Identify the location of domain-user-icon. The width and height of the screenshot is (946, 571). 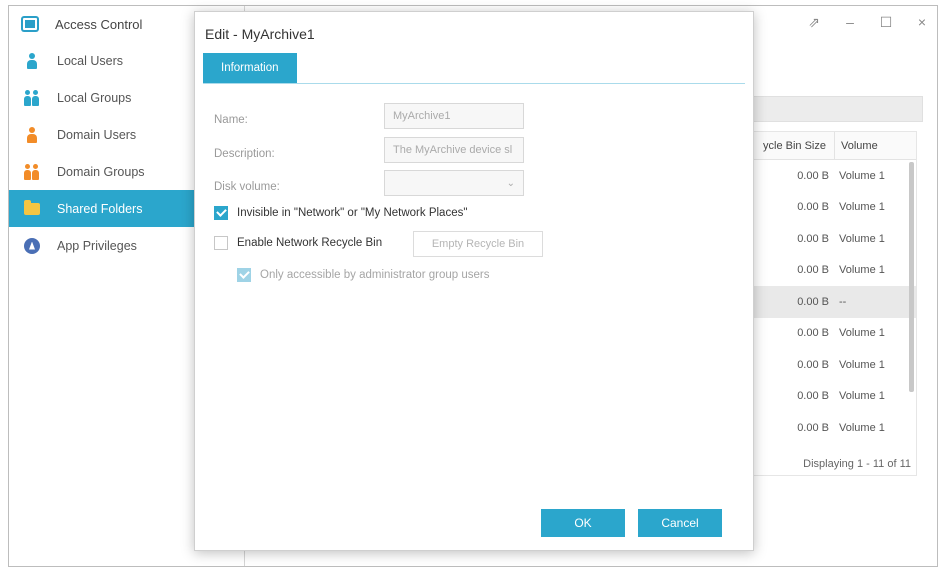
(32, 135).